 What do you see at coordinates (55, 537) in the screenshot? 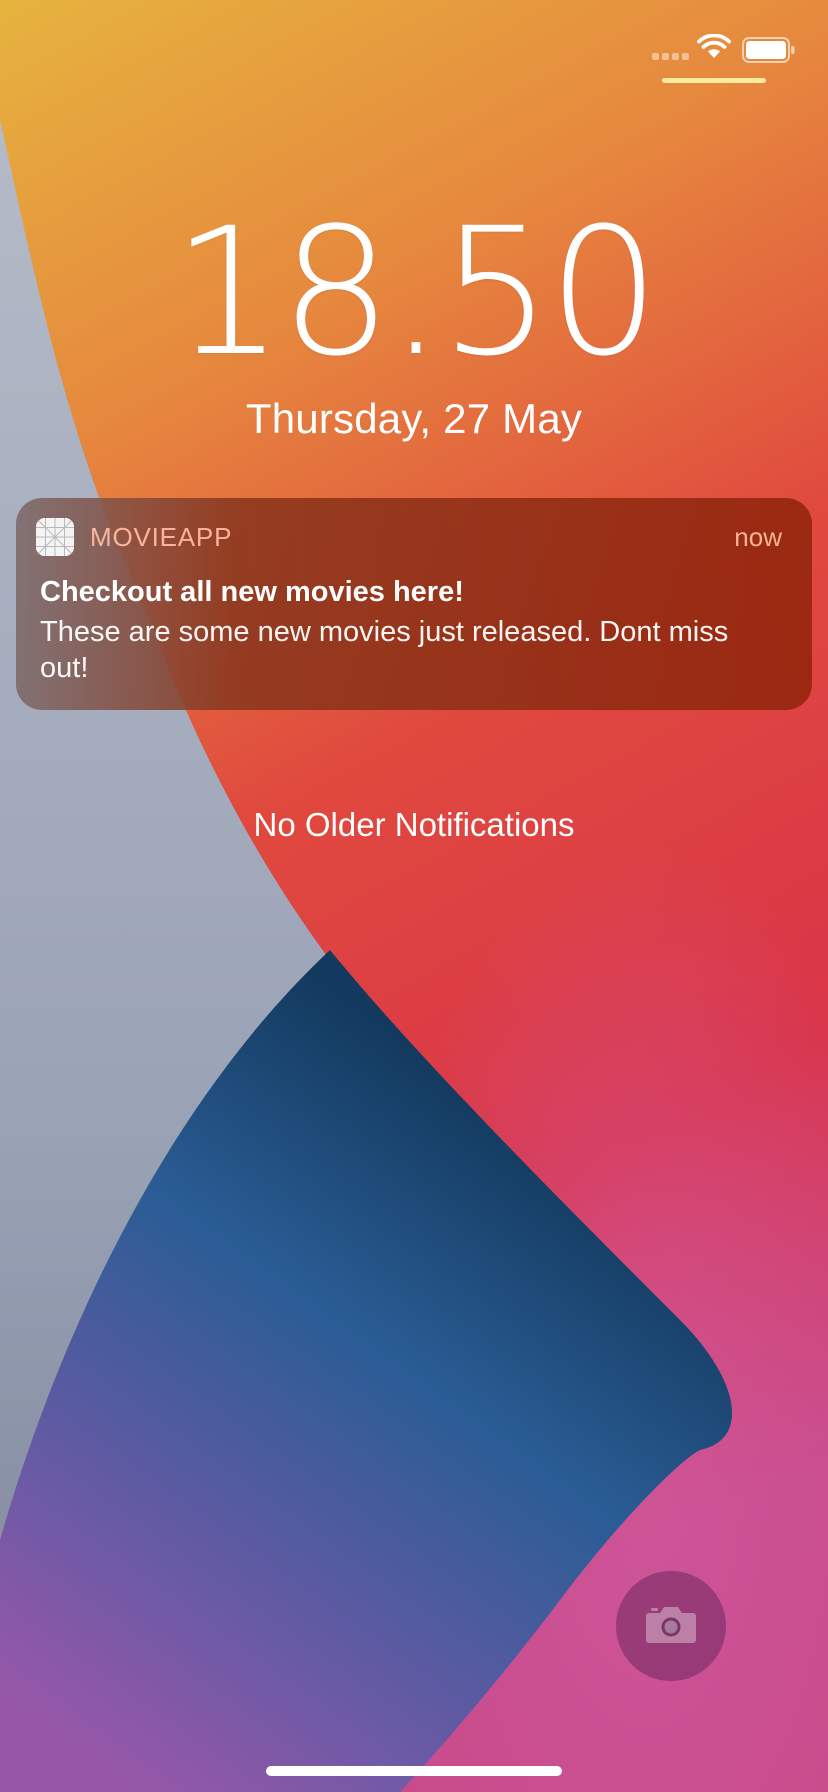
I see `movieapp-icon` at bounding box center [55, 537].